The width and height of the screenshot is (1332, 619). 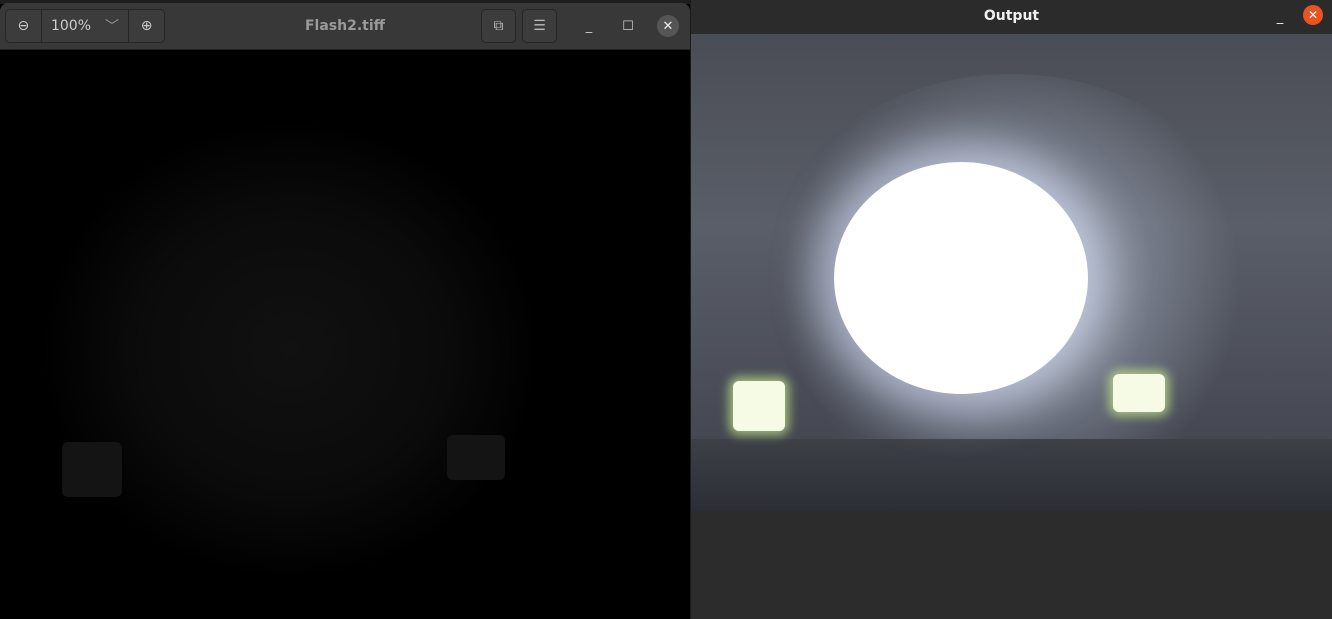 What do you see at coordinates (1011, 475) in the screenshot?
I see `floor-area` at bounding box center [1011, 475].